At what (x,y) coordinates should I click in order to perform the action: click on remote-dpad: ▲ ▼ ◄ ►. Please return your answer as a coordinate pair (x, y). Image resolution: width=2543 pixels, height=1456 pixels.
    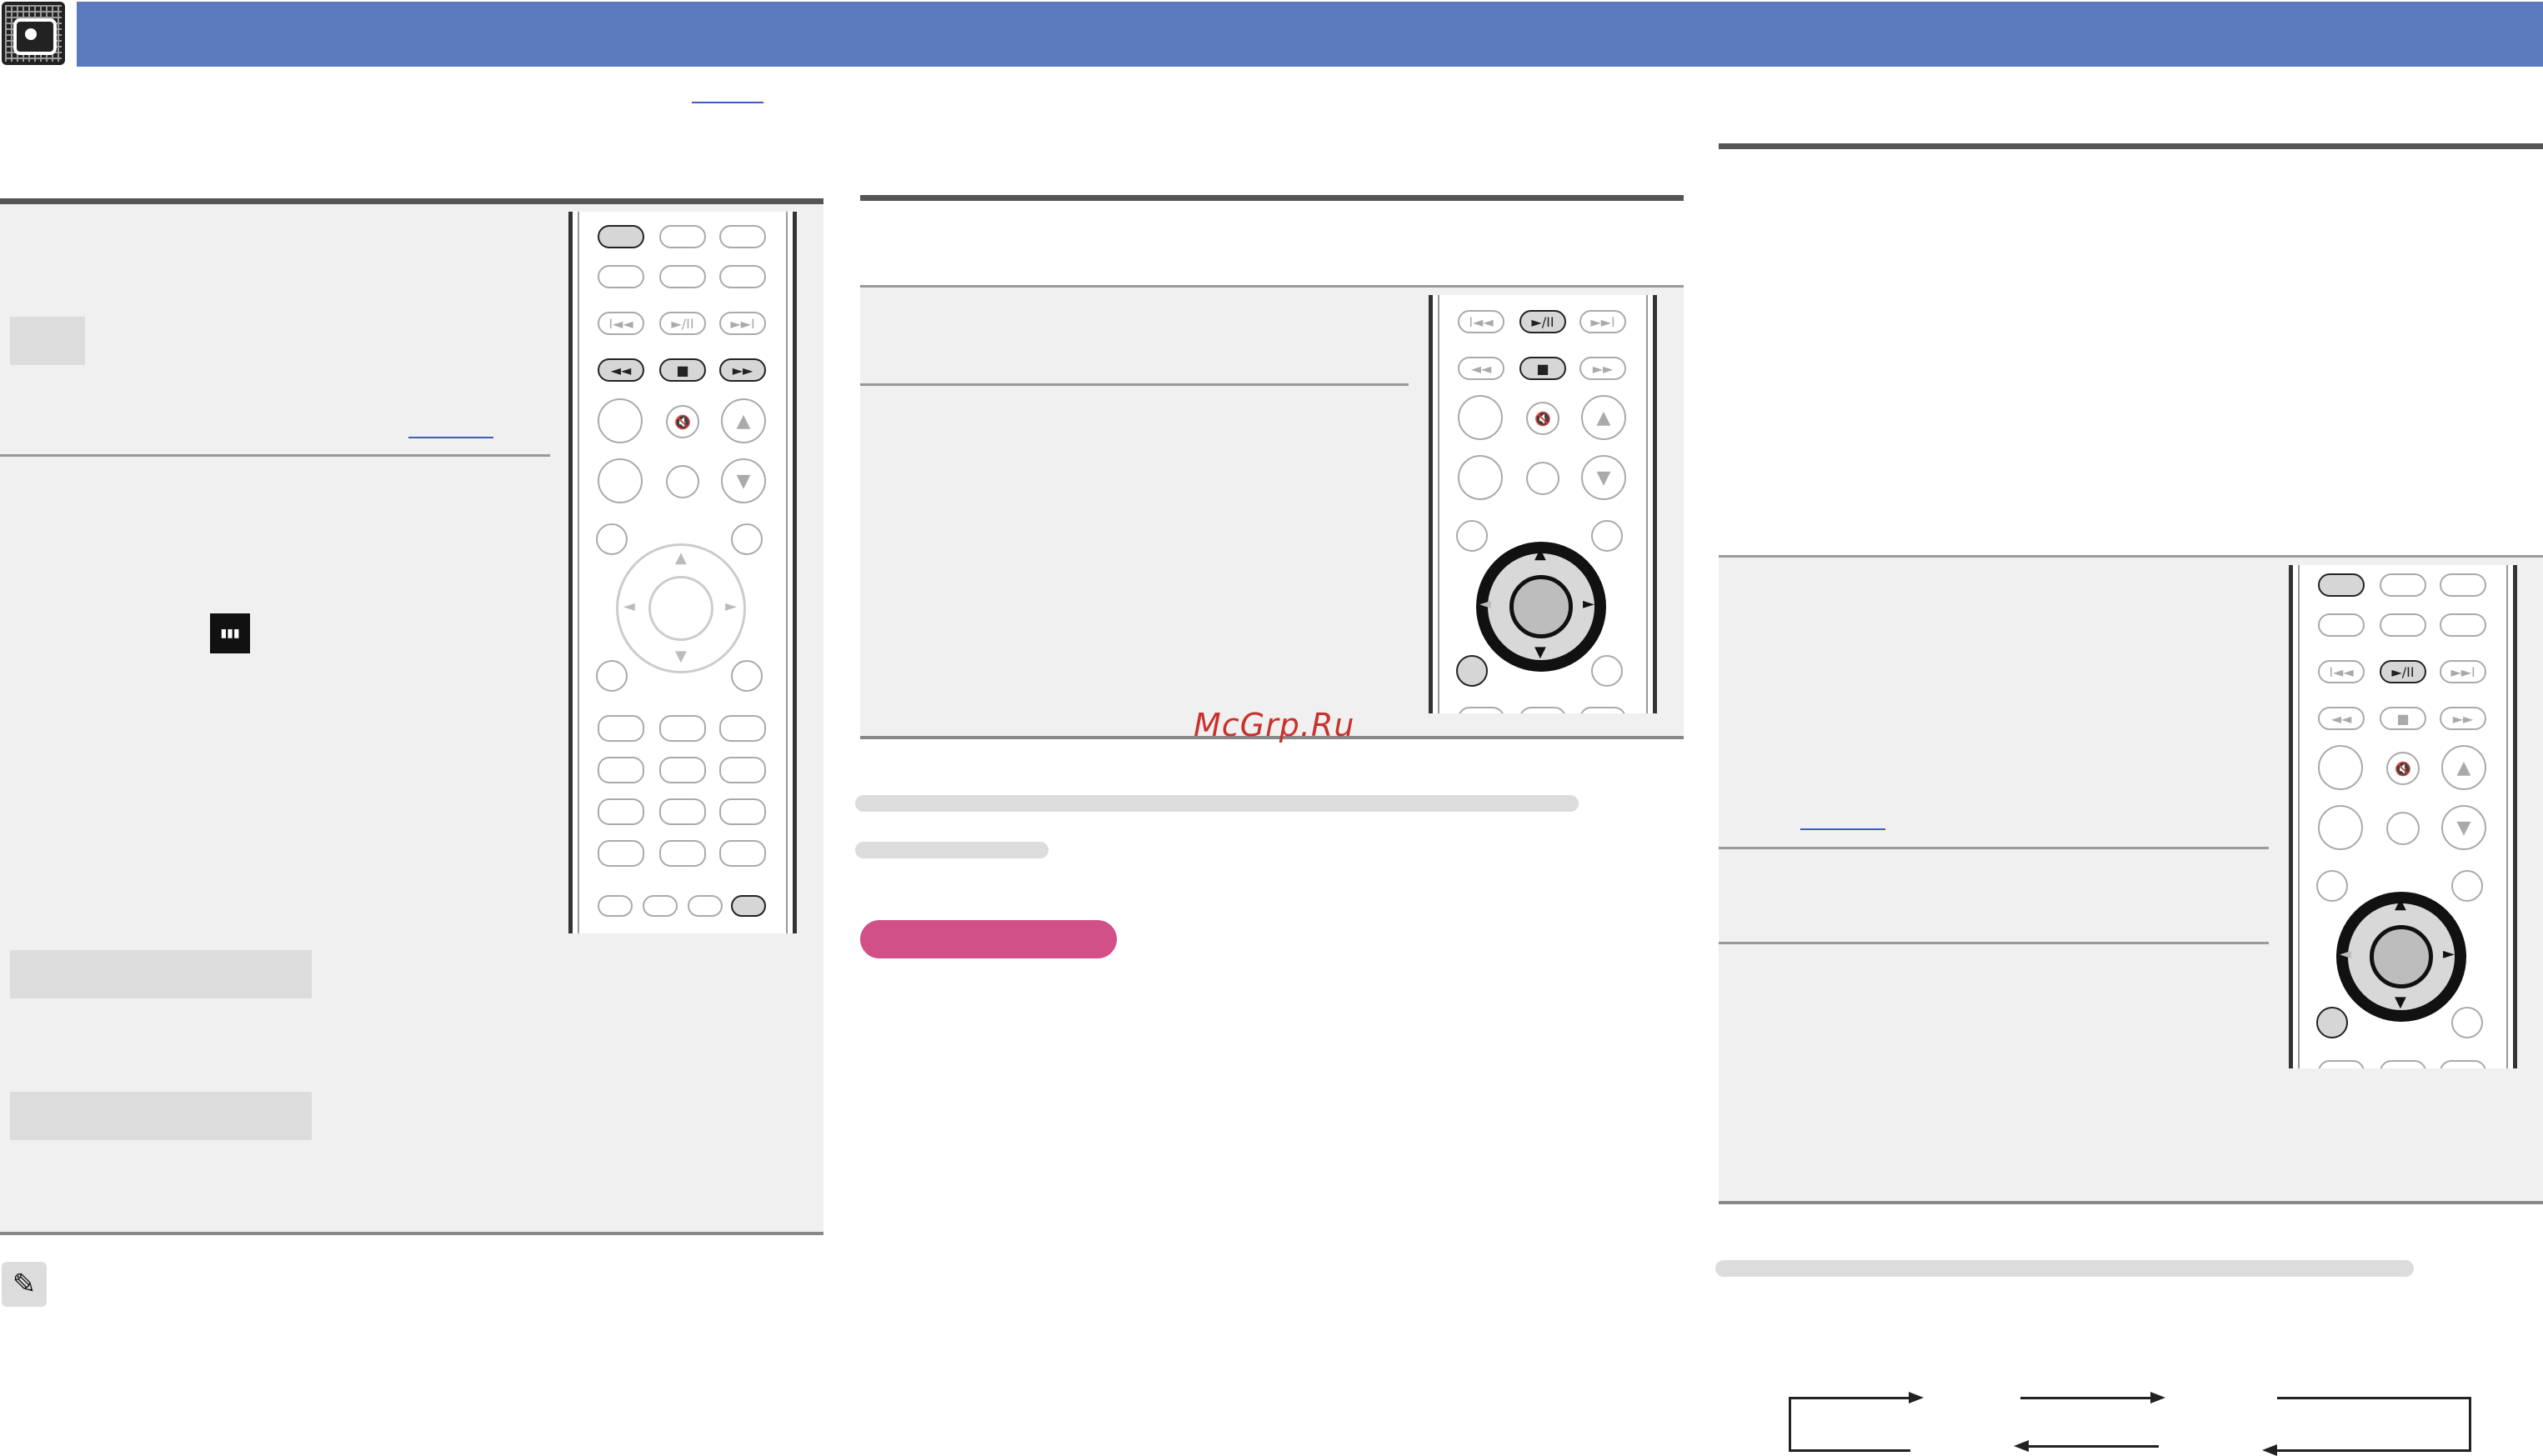
    Looking at the image, I should click on (681, 608).